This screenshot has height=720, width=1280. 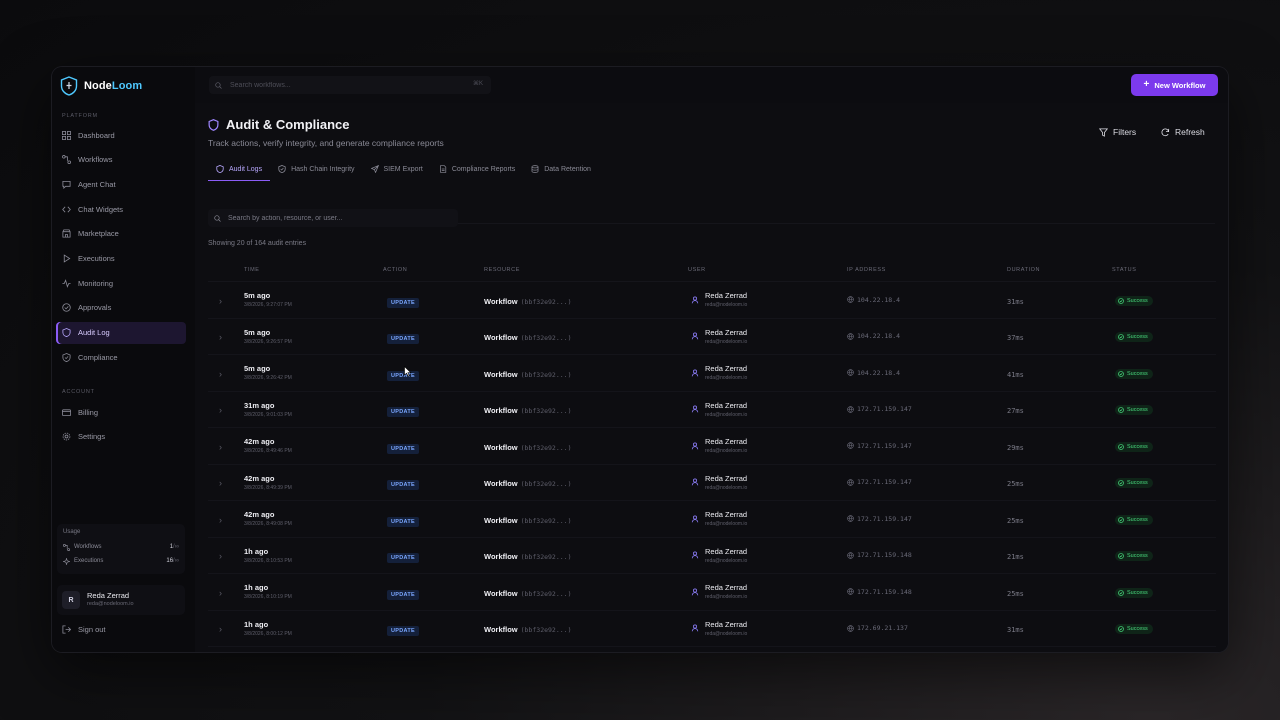 I want to click on expand-column-header, so click(x=226, y=270).